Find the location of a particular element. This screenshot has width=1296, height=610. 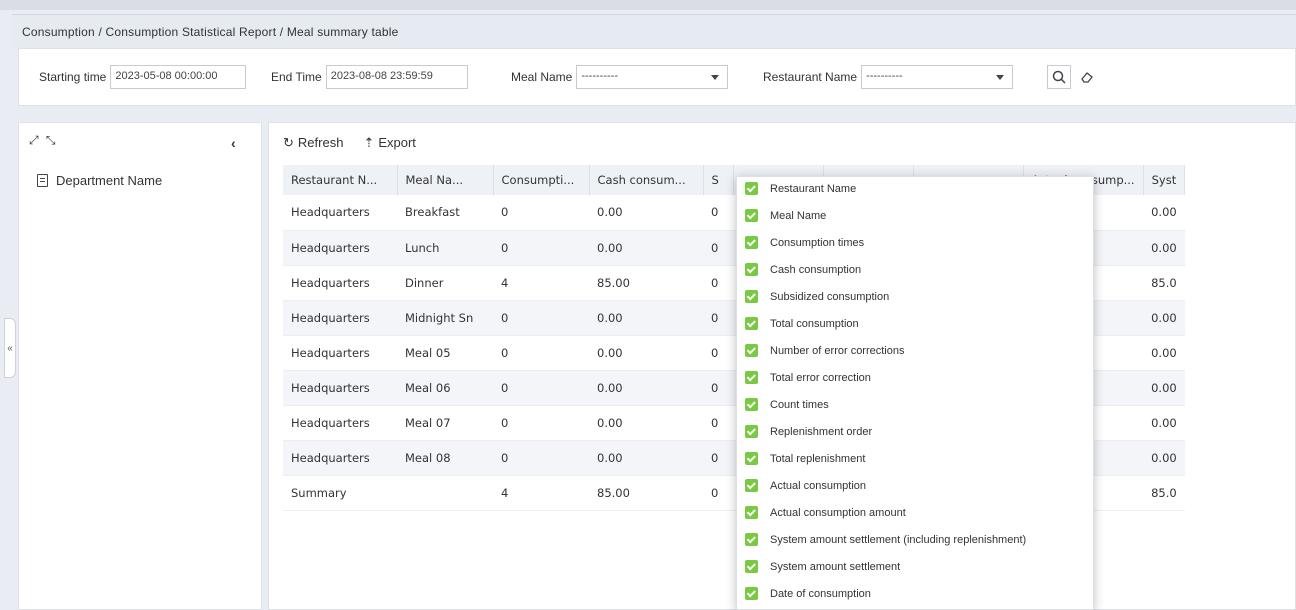

column-option-error-corrections: Number of error corrections is located at coordinates (825, 350).